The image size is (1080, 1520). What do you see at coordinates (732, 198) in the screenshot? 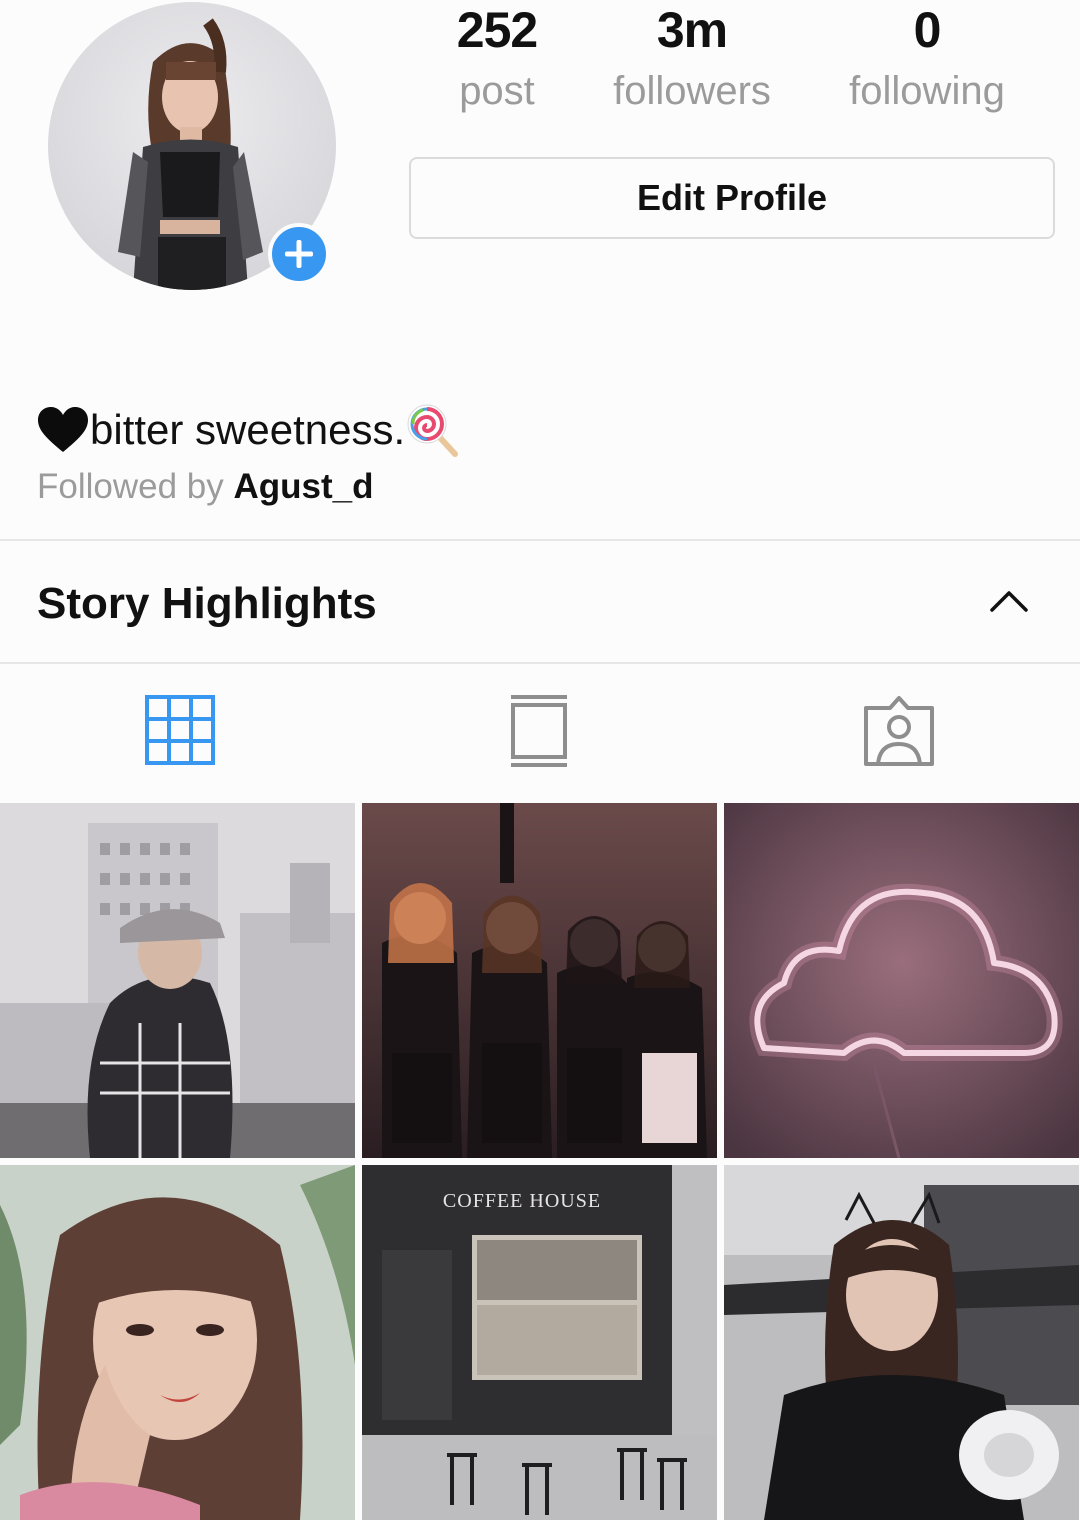
I see `edit-profile-button: Edit Profile` at bounding box center [732, 198].